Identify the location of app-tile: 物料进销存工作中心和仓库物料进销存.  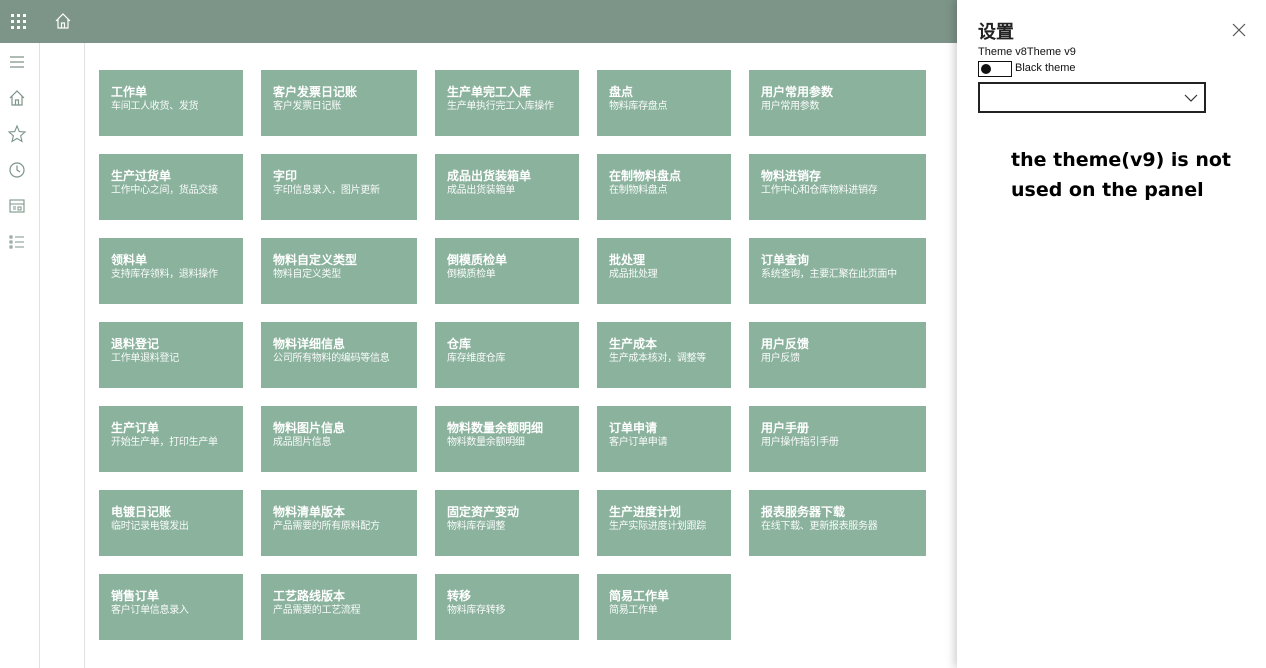
(837, 187).